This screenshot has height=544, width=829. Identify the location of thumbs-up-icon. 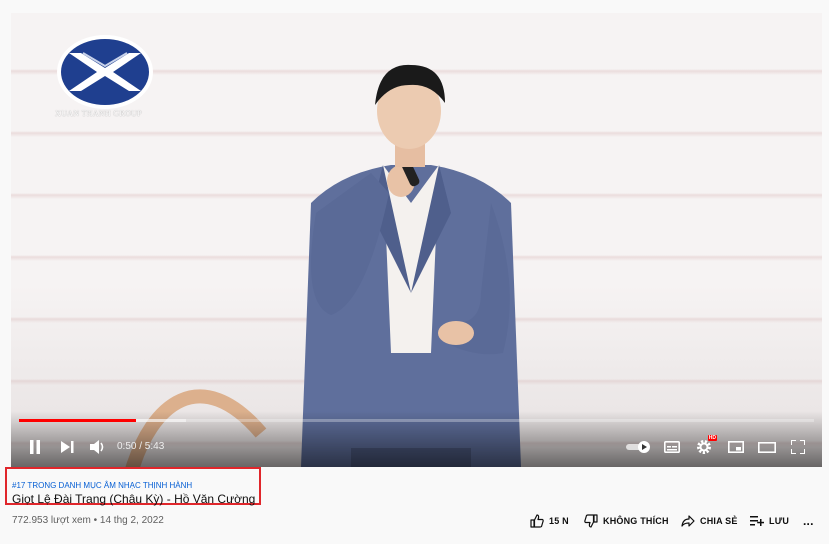
(537, 521).